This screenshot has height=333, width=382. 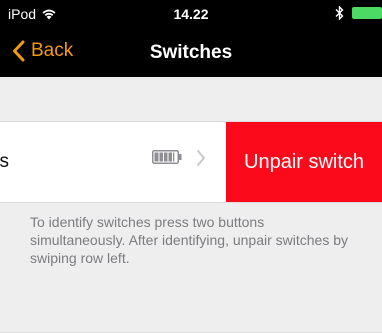 What do you see at coordinates (304, 162) in the screenshot?
I see `unpair-switch-button: Unpair switch` at bounding box center [304, 162].